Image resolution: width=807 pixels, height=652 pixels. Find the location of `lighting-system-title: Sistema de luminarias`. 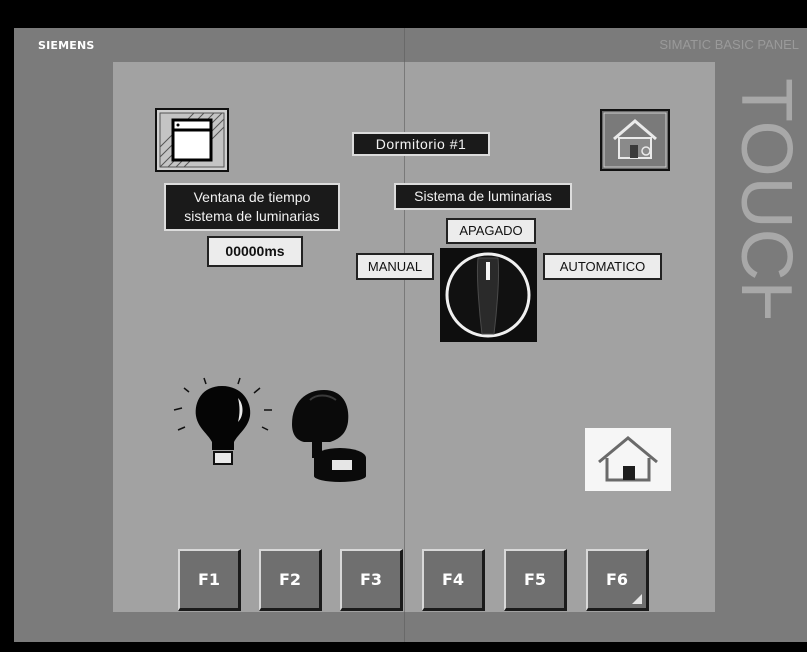

lighting-system-title: Sistema de luminarias is located at coordinates (483, 196).